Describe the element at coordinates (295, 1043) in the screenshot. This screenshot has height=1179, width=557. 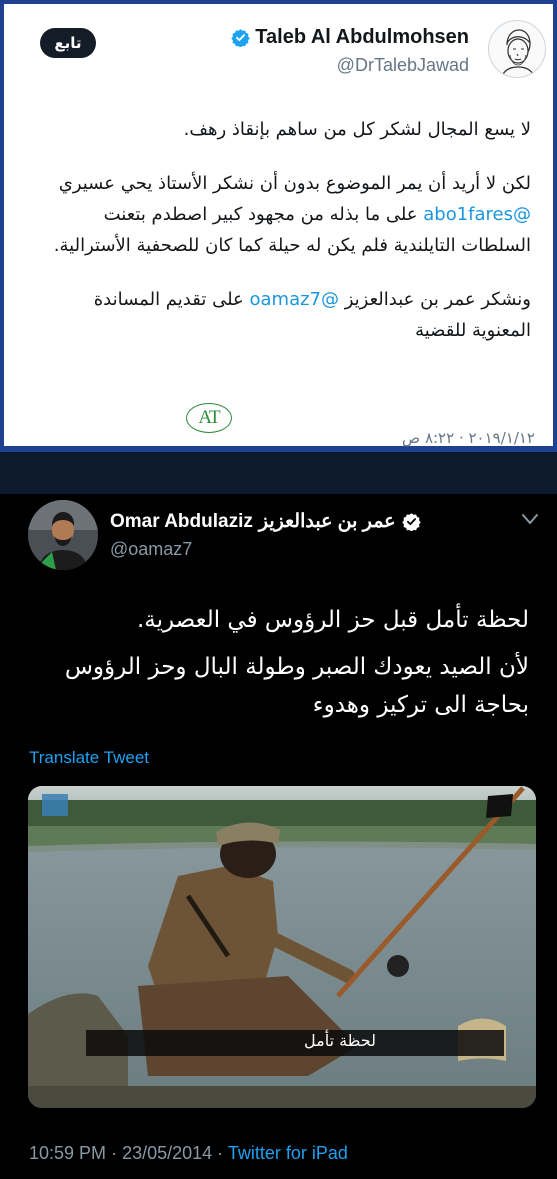
I see `image-caption-bar: لحظة تأمل` at that location.